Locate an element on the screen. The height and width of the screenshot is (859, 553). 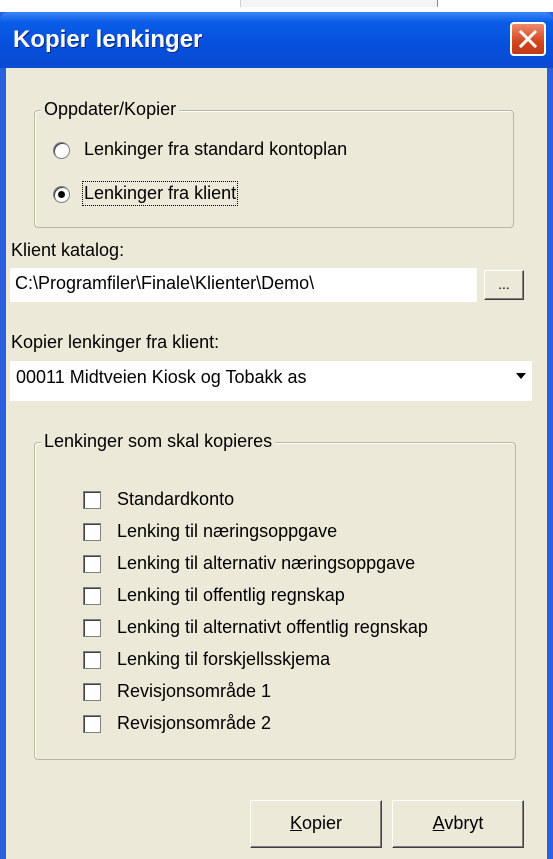
copy-button-mnemonic: K is located at coordinates (295, 823).